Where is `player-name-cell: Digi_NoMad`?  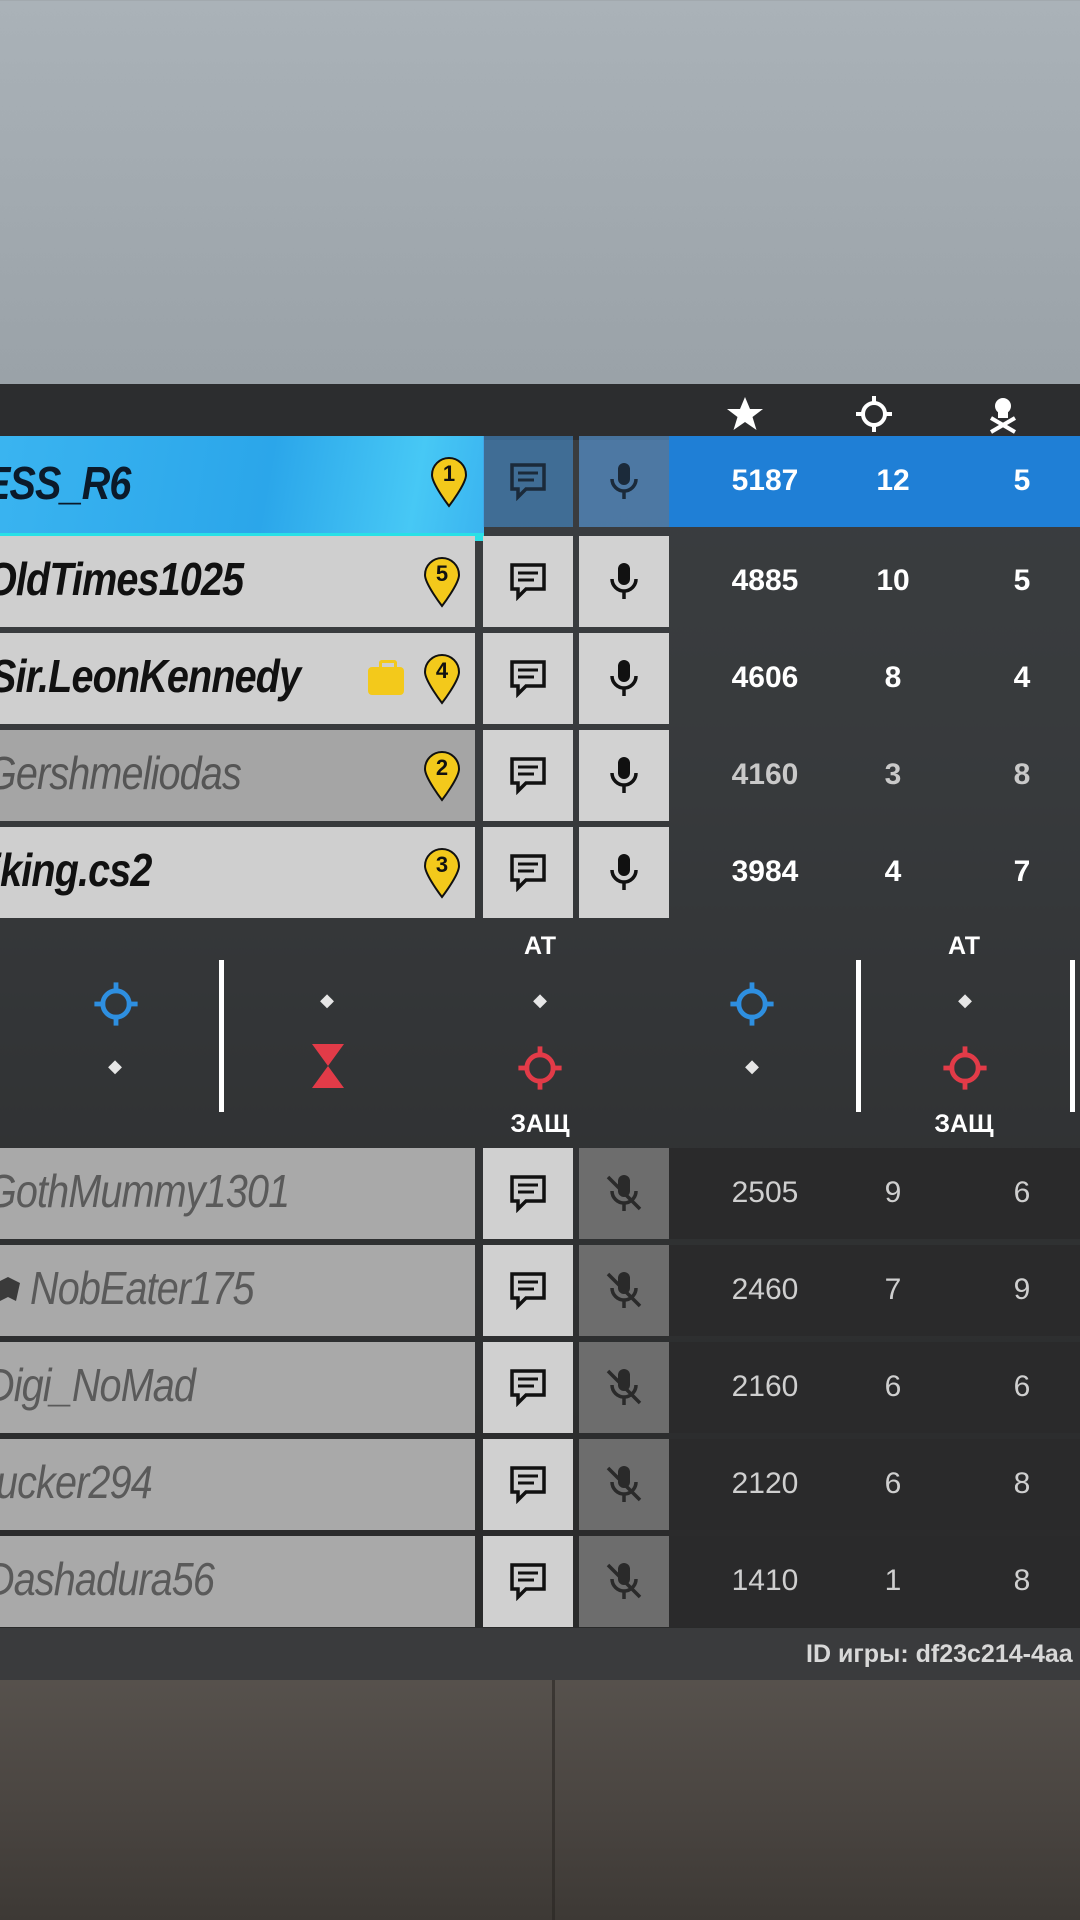
player-name-cell: Digi_NoMad is located at coordinates (237, 1387).